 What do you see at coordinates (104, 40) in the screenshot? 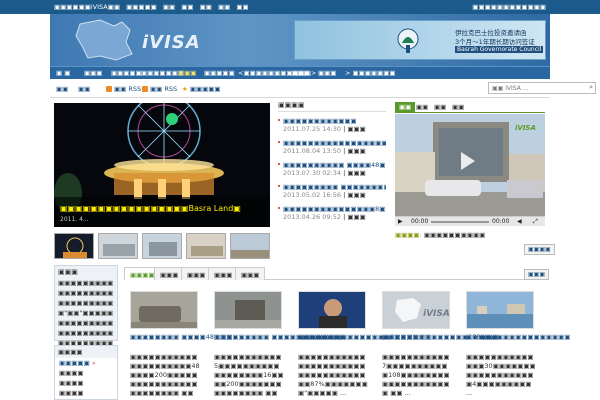
I see `iraq-map-icon` at bounding box center [104, 40].